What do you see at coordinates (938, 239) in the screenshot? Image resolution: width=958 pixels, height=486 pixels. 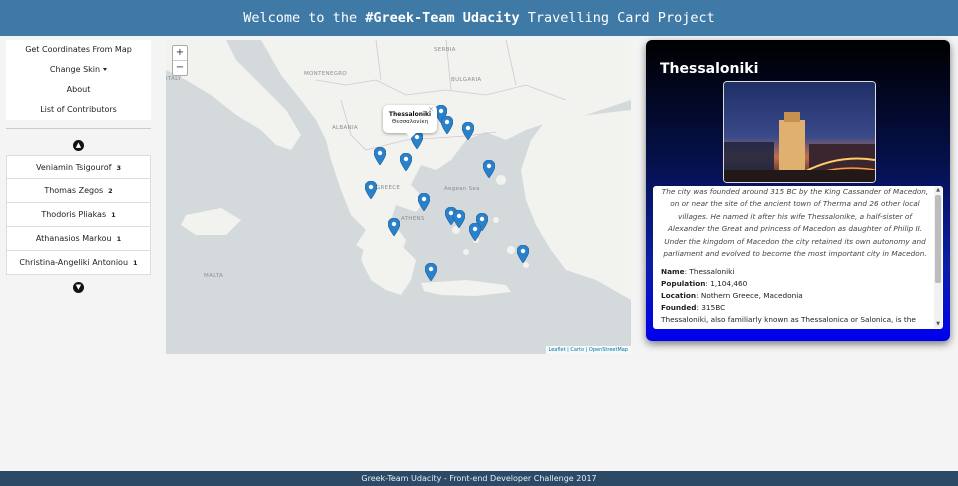 I see `scrollbar-thumb` at bounding box center [938, 239].